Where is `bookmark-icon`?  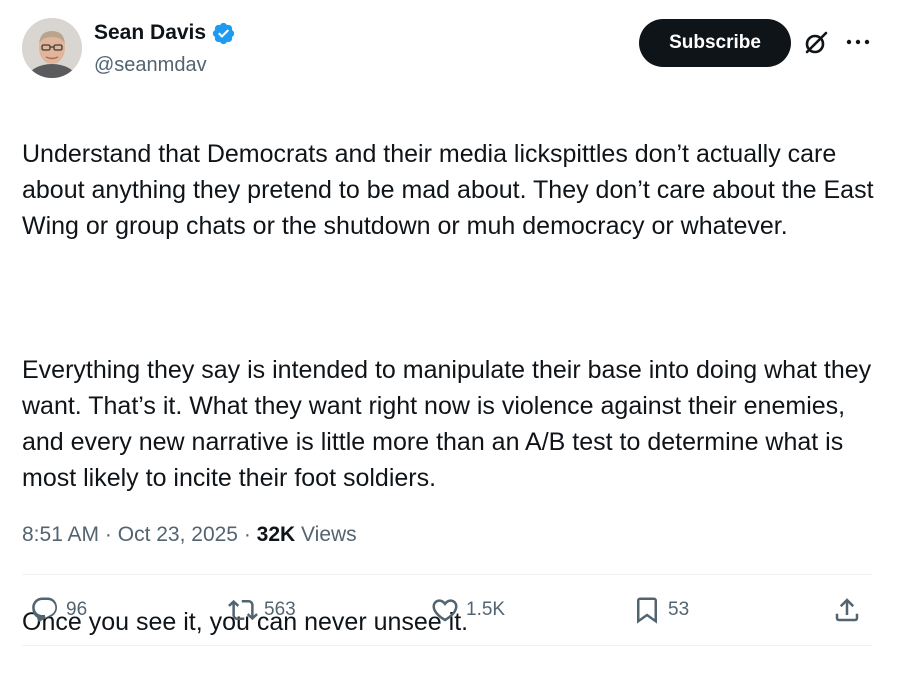 bookmark-icon is located at coordinates (647, 610).